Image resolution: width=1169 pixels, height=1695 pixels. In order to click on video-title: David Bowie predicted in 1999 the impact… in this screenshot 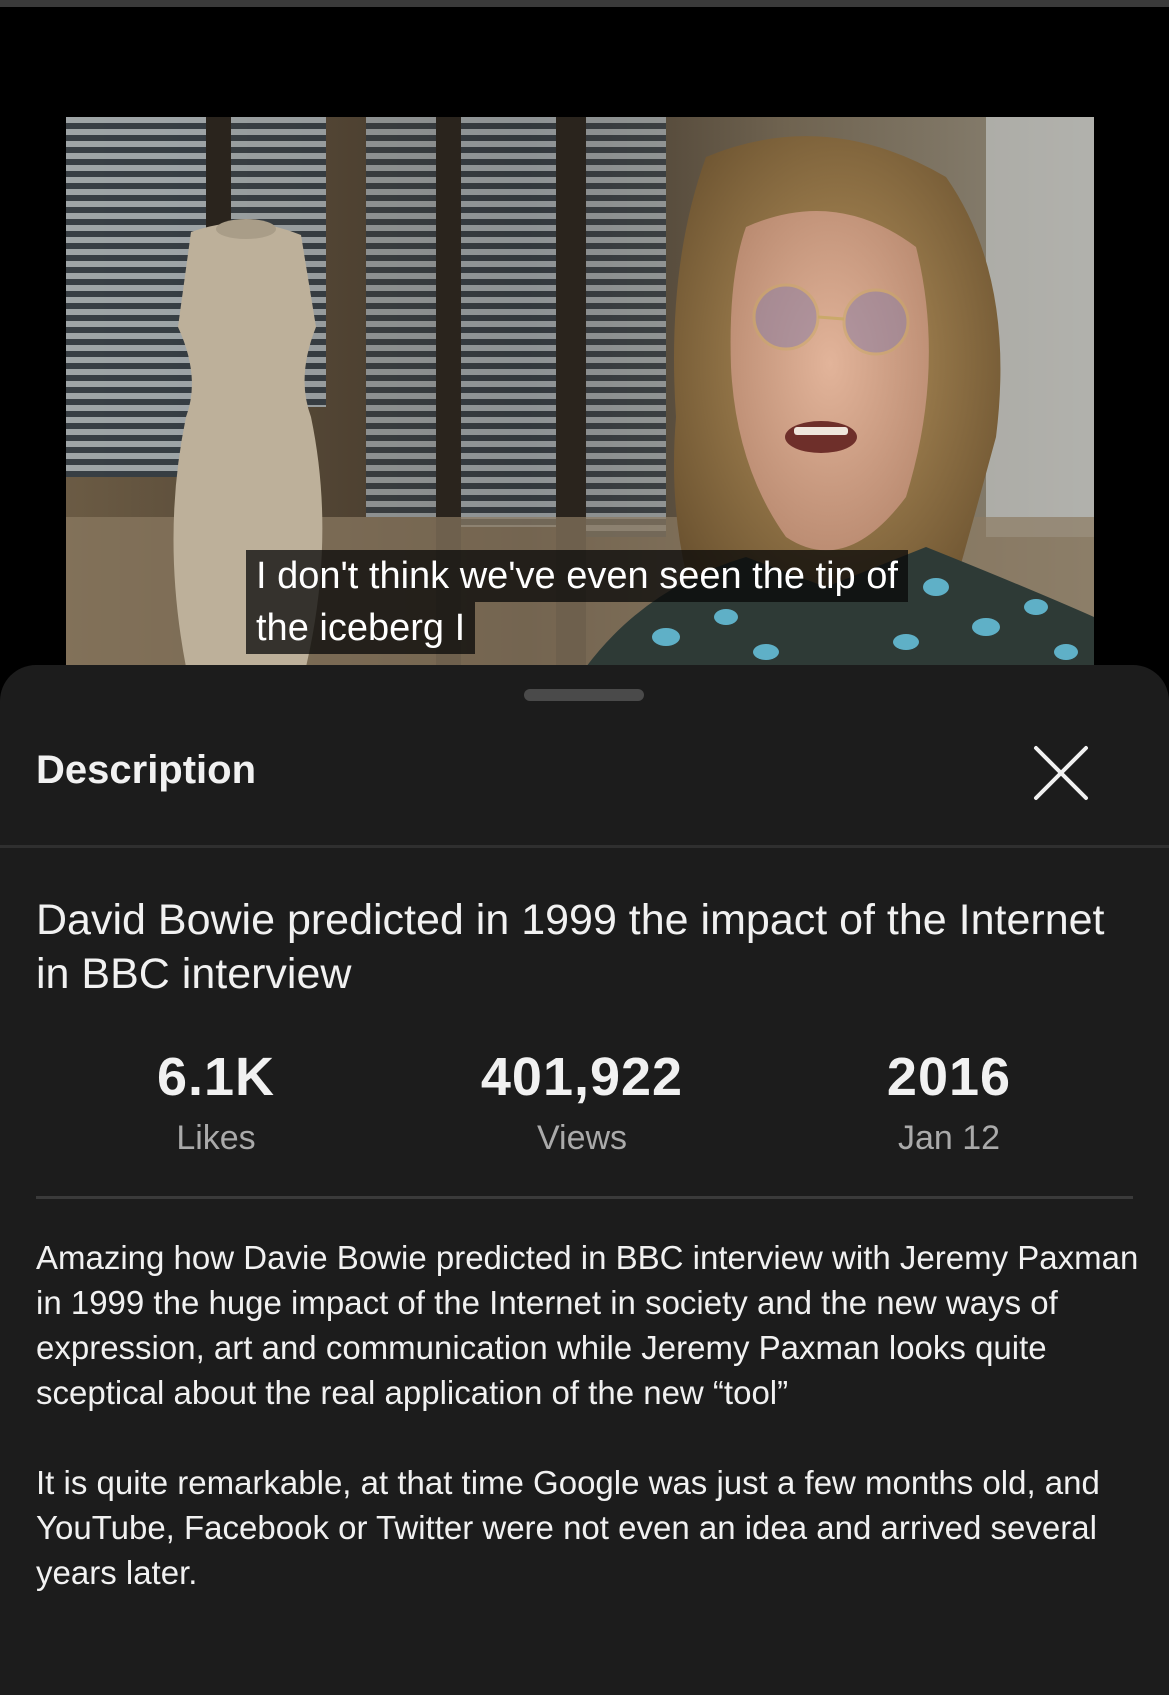, I will do `click(570, 947)`.